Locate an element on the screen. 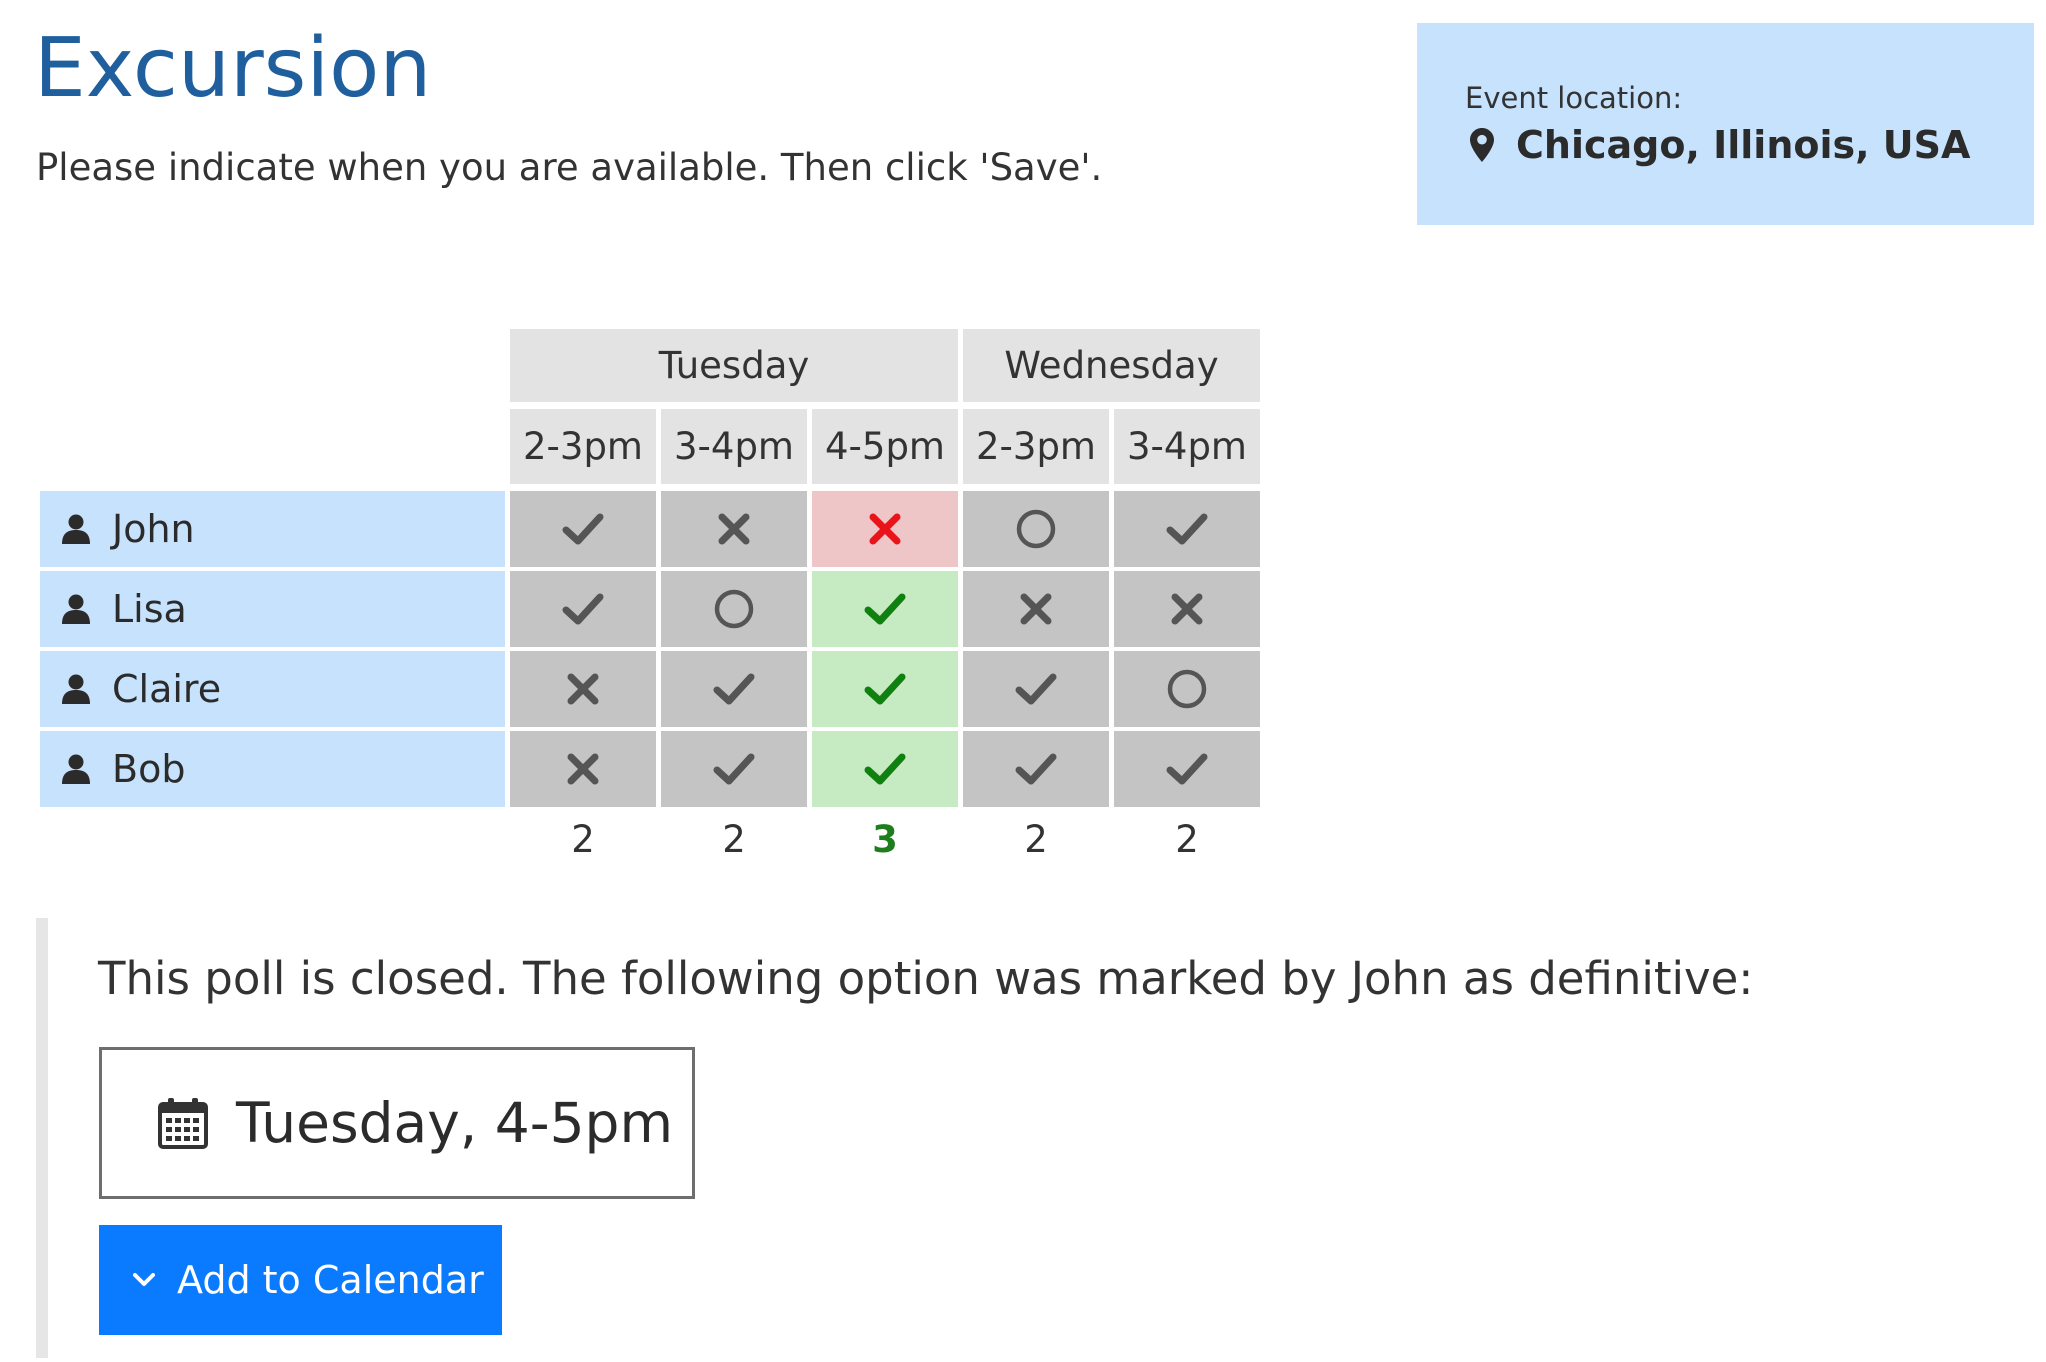 The width and height of the screenshot is (2046, 1362). slot-total: 3 is located at coordinates (885, 839).